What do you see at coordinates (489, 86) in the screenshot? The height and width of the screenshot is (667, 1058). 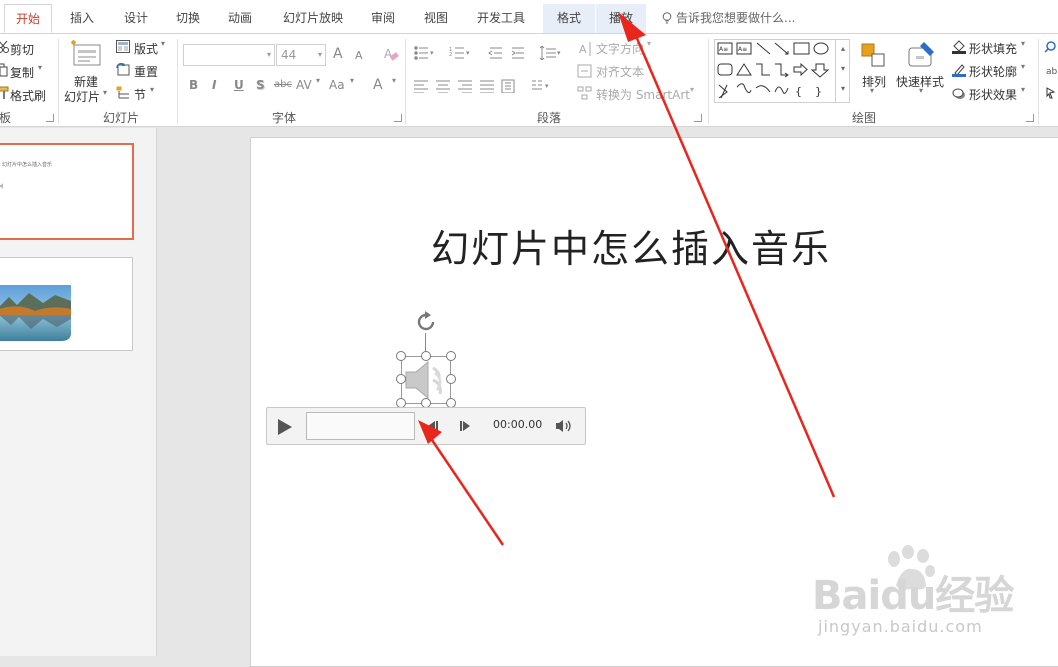 I see `alignment-buttons: ▾` at bounding box center [489, 86].